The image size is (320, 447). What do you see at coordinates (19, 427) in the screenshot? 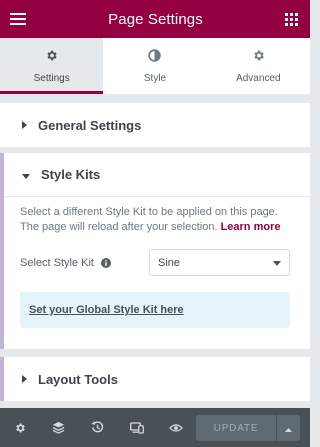
I see `settings-gear-icon` at bounding box center [19, 427].